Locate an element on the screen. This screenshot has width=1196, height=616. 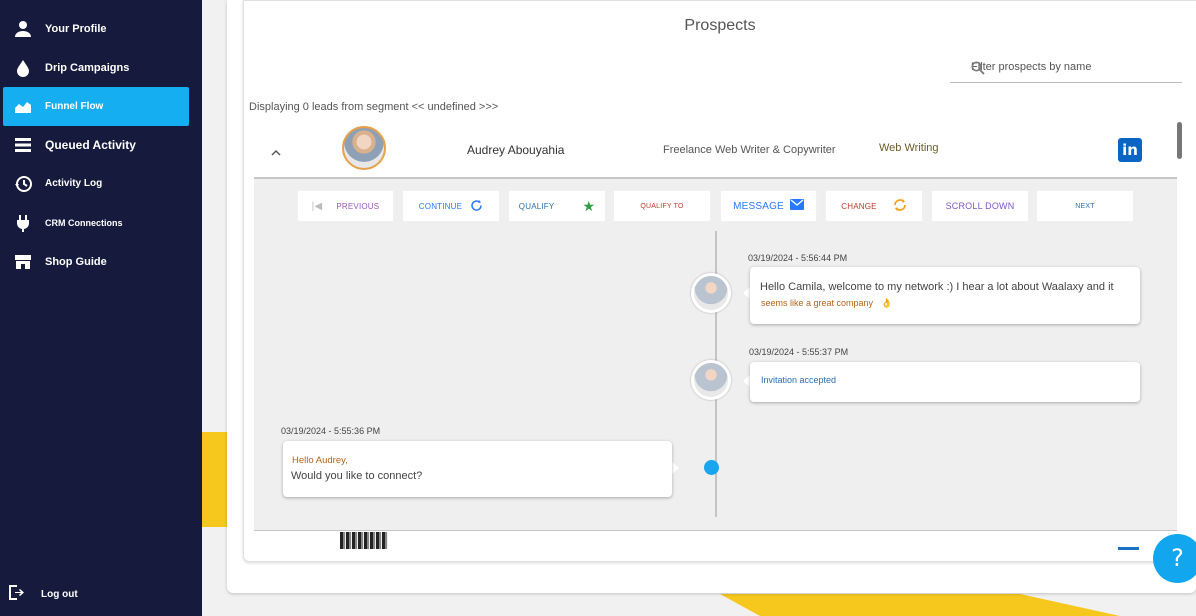
timeline-dot is located at coordinates (711, 467).